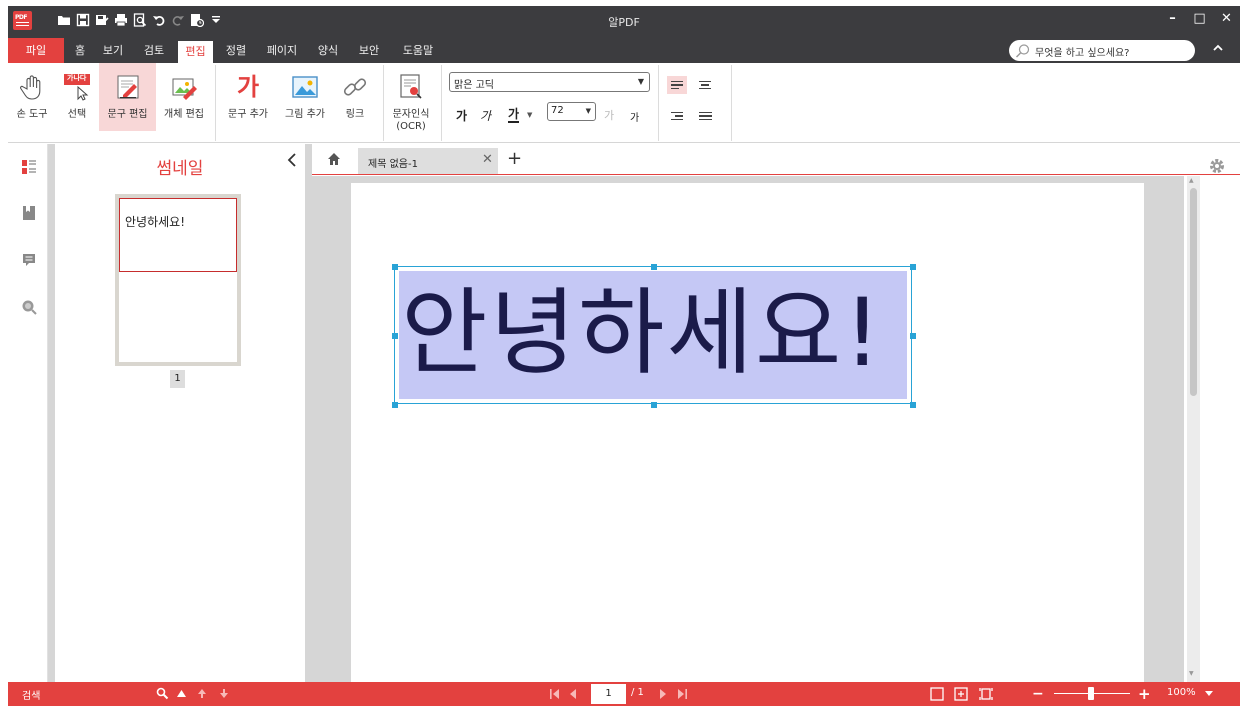 This screenshot has height=714, width=1258. I want to click on find-previous-icon, so click(181, 693).